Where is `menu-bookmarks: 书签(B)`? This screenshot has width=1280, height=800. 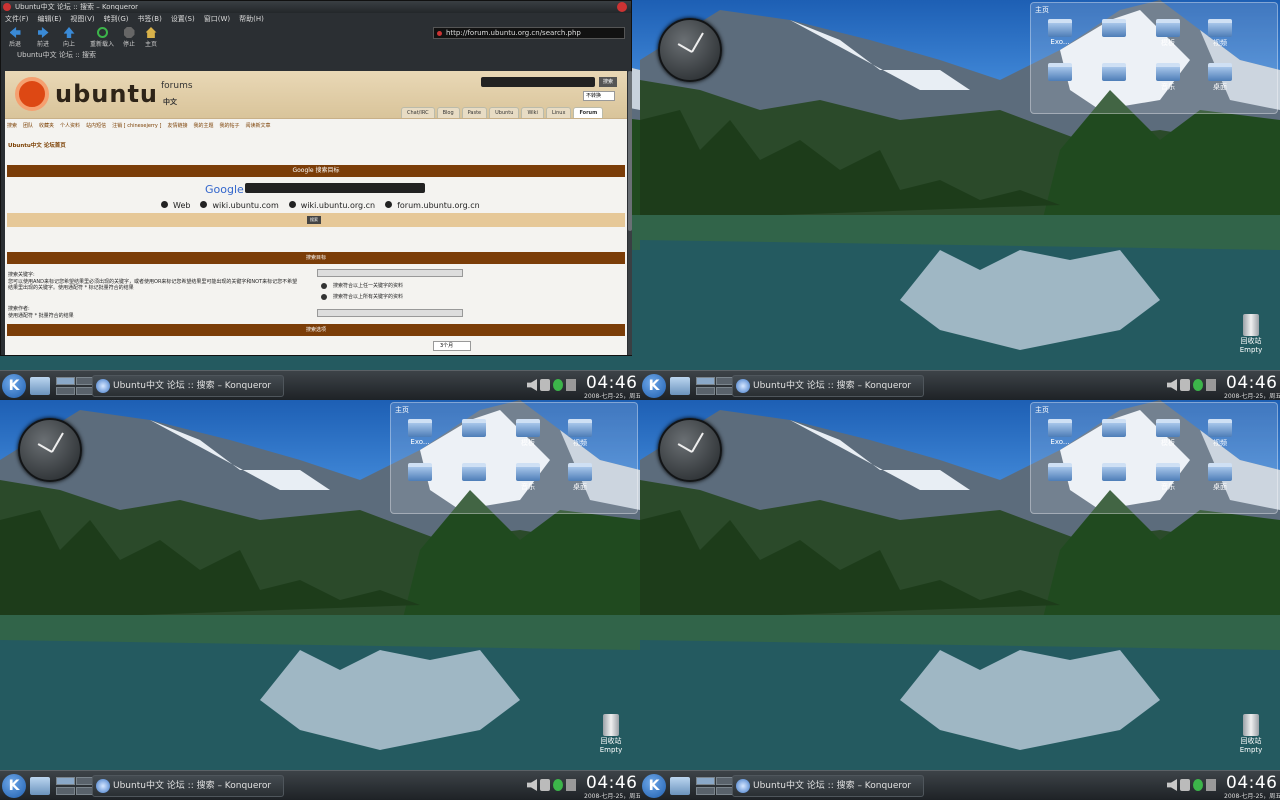
menu-bookmarks: 书签(B) is located at coordinates (150, 19).